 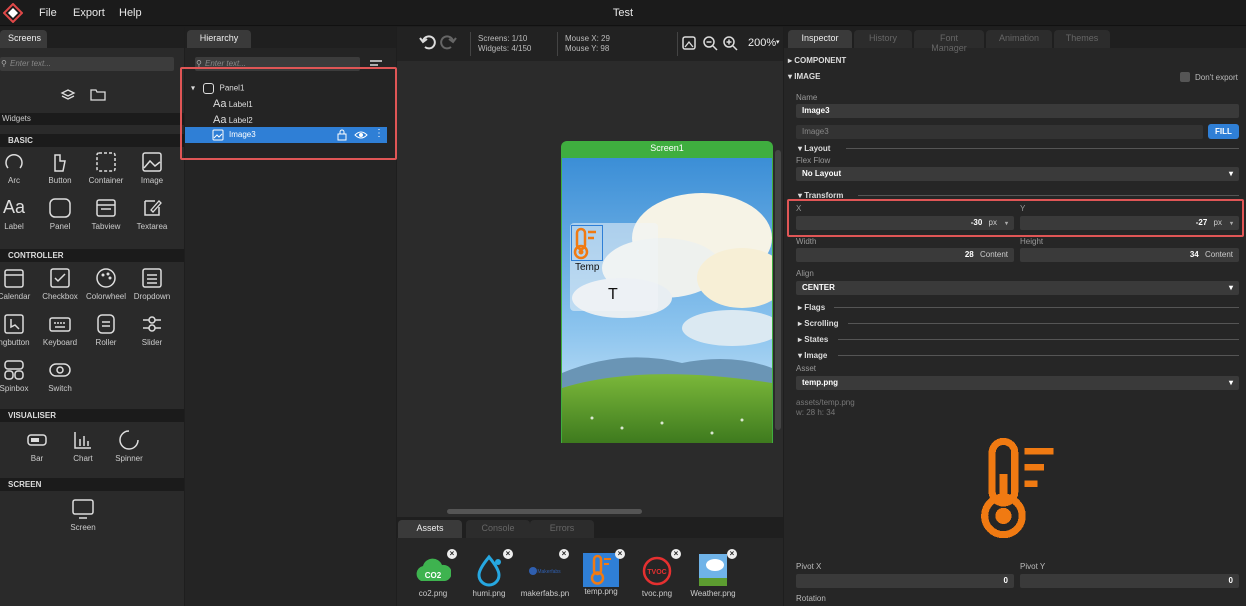 I want to click on window-title: Test, so click(x=623, y=13).